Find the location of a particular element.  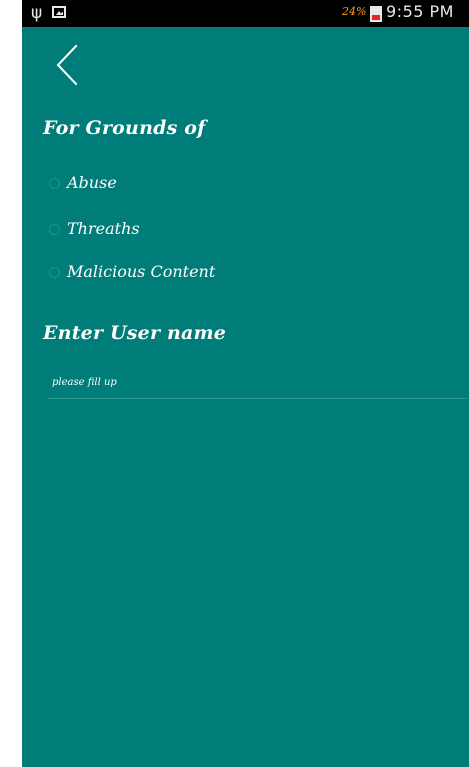

grounds-option-label: Threaths is located at coordinates (103, 228).